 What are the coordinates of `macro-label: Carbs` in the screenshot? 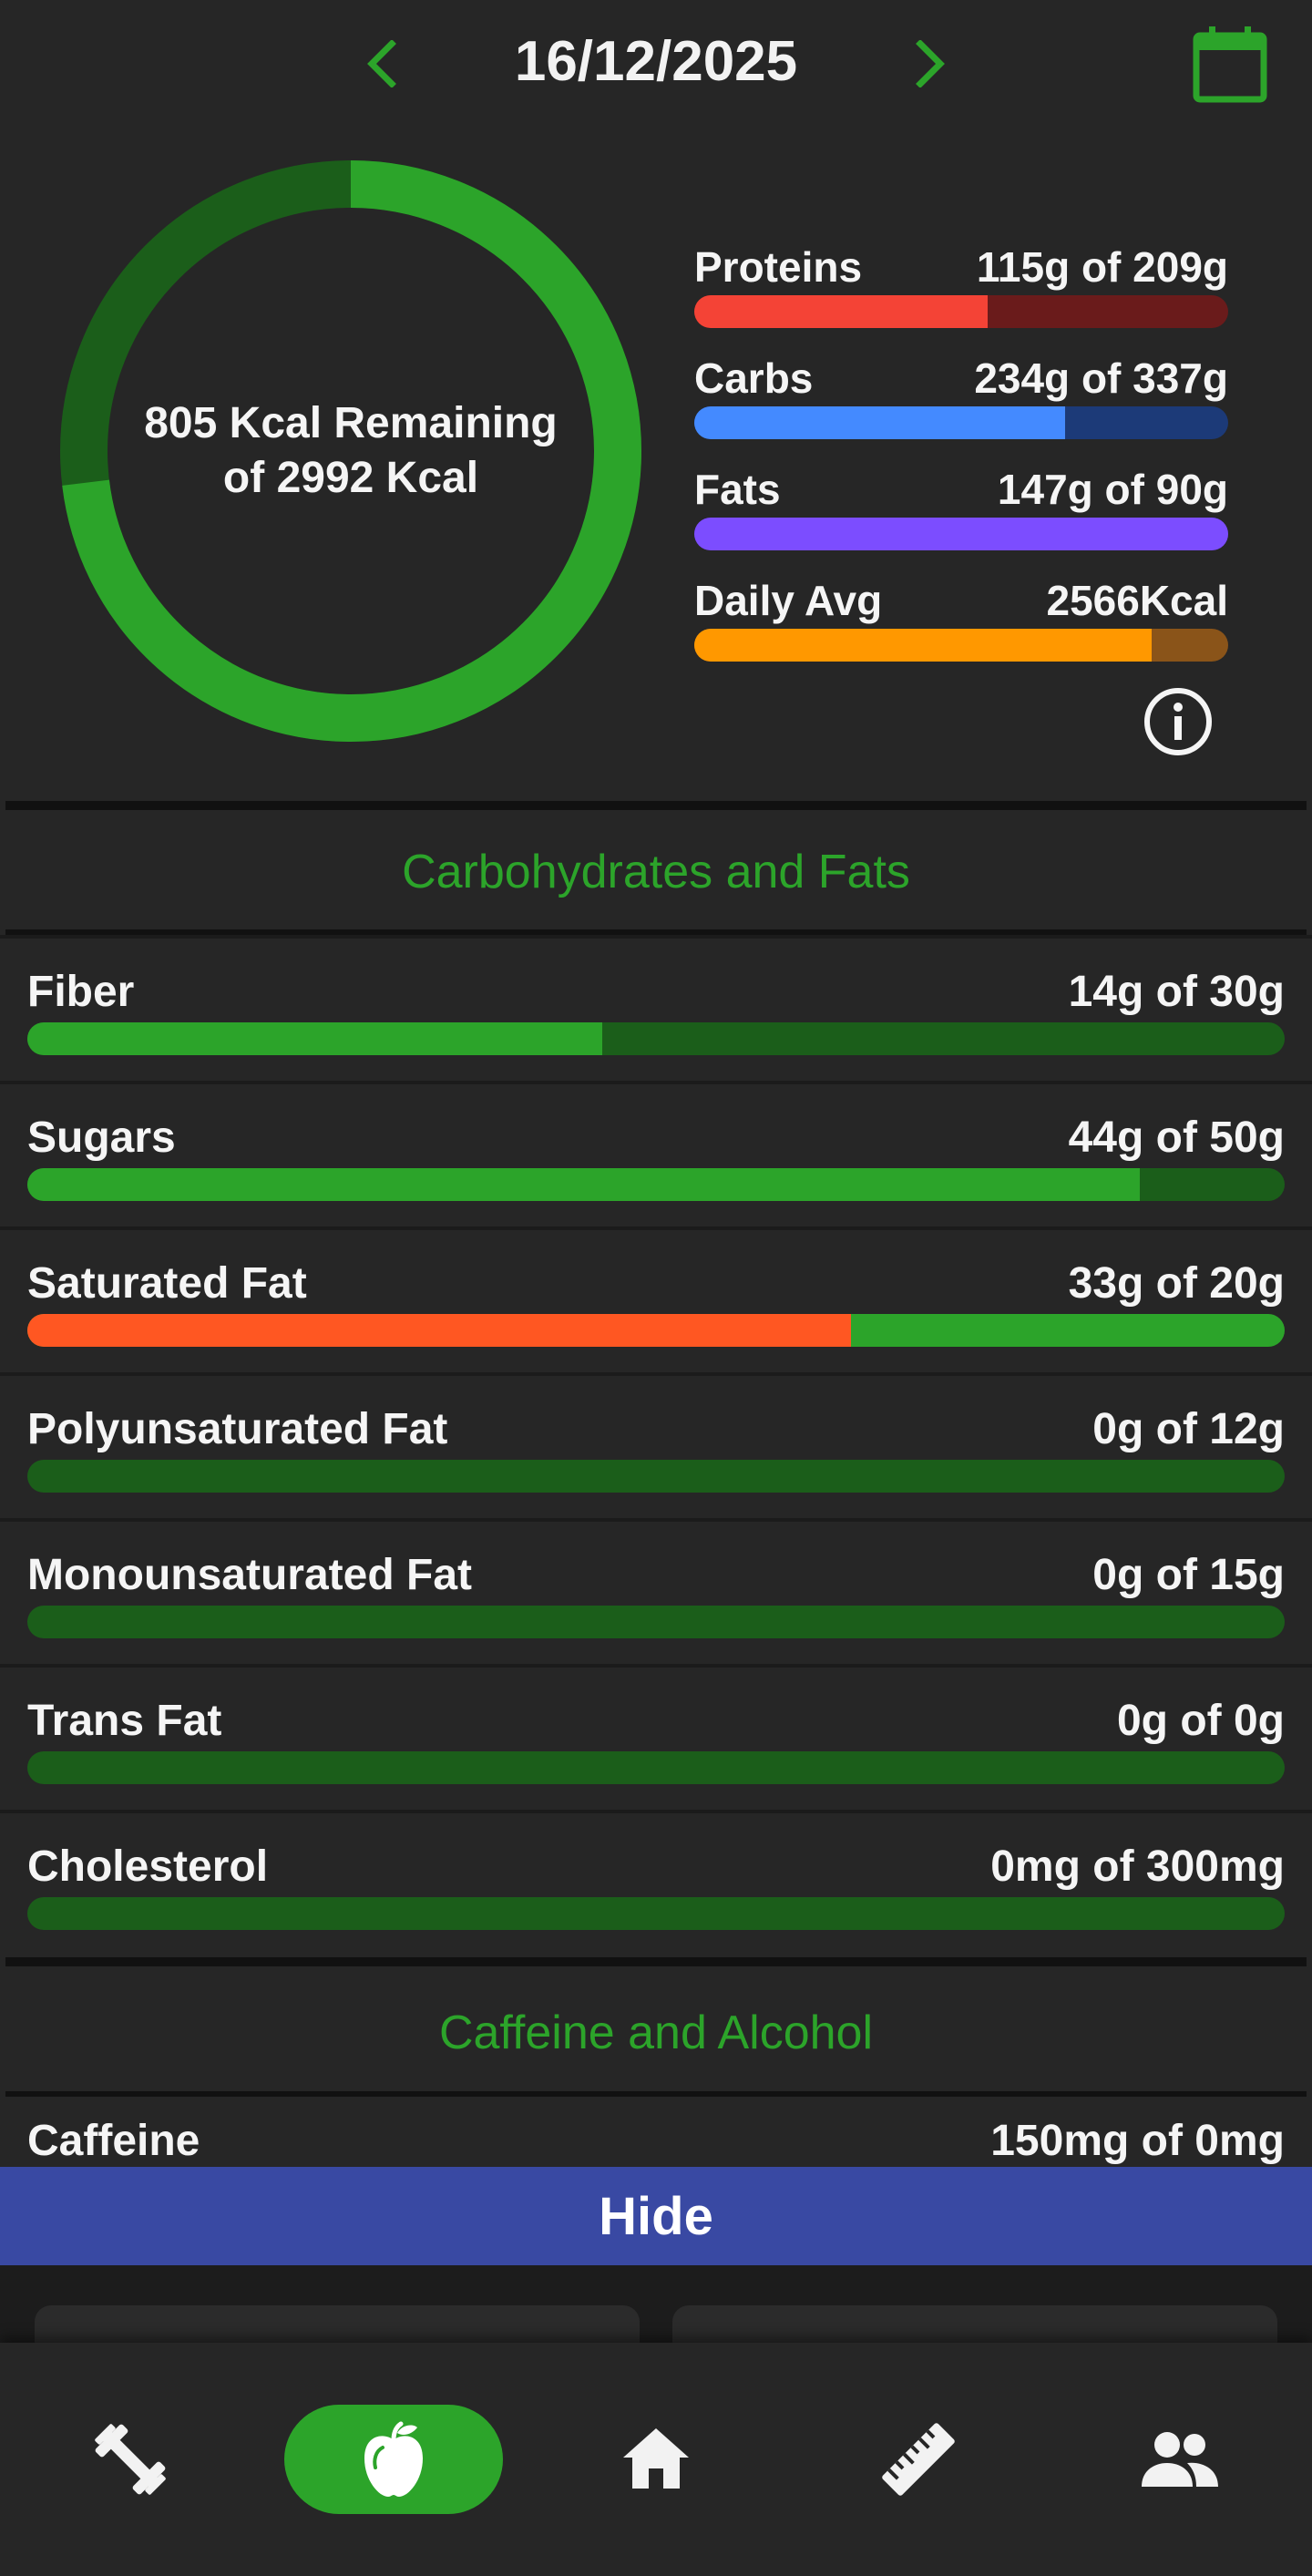 It's located at (754, 378).